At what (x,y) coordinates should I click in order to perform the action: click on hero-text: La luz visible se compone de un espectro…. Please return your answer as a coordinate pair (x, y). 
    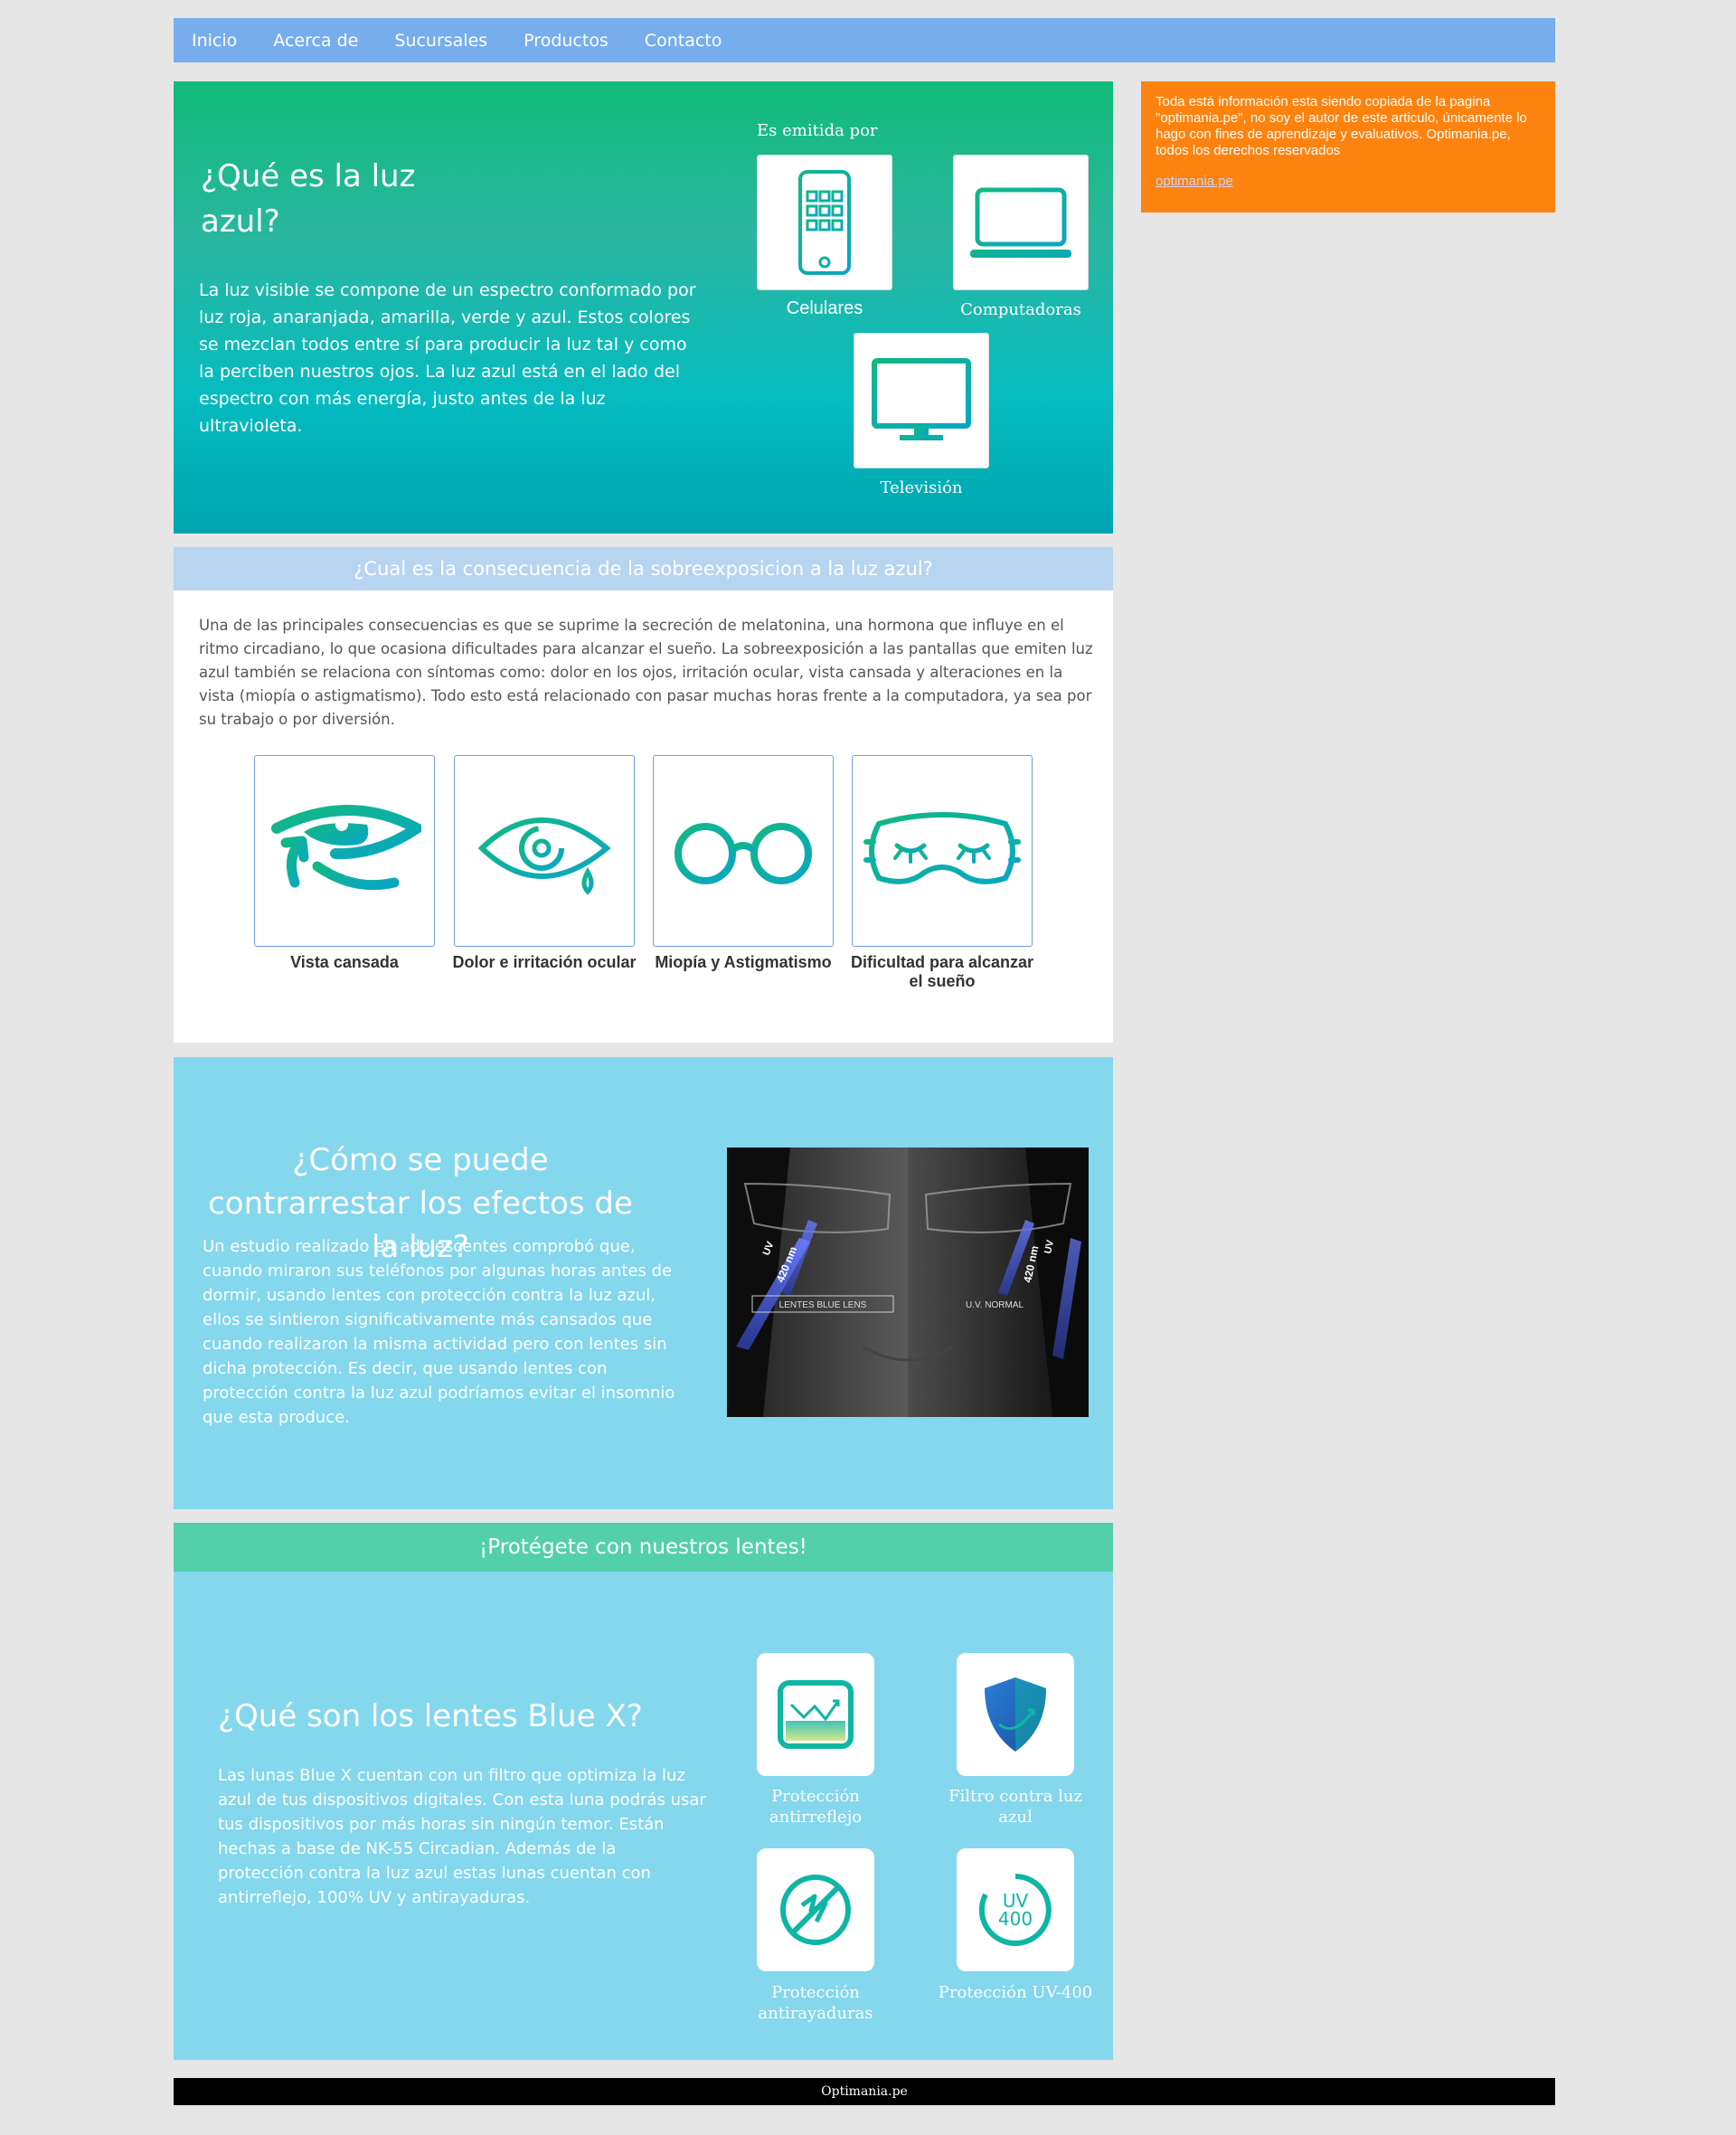
    Looking at the image, I should click on (448, 358).